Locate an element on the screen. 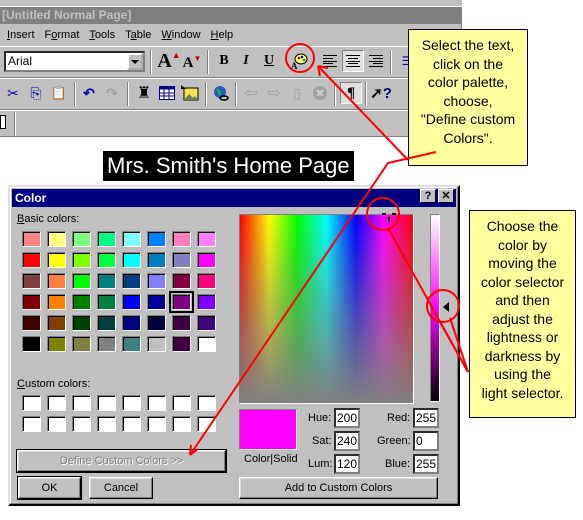 This screenshot has width=583, height=520. menu-insert: Insert is located at coordinates (21, 35).